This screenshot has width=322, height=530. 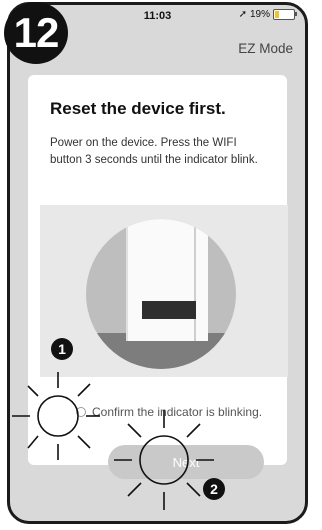 I want to click on confirm-radio, so click(x=81, y=412).